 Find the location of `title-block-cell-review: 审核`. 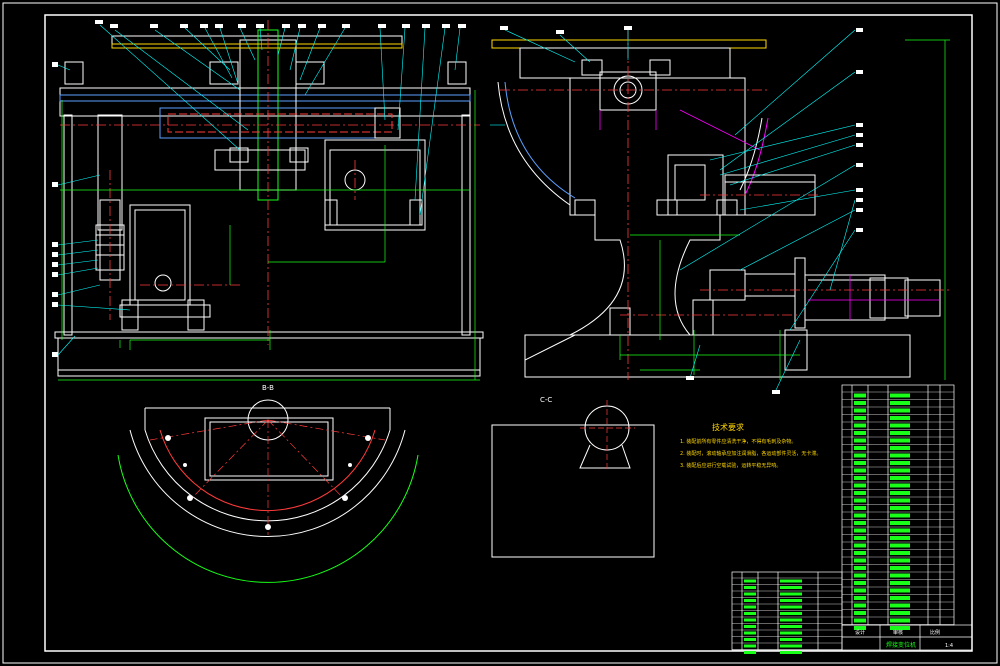

title-block-cell-review: 审核 is located at coordinates (898, 632).